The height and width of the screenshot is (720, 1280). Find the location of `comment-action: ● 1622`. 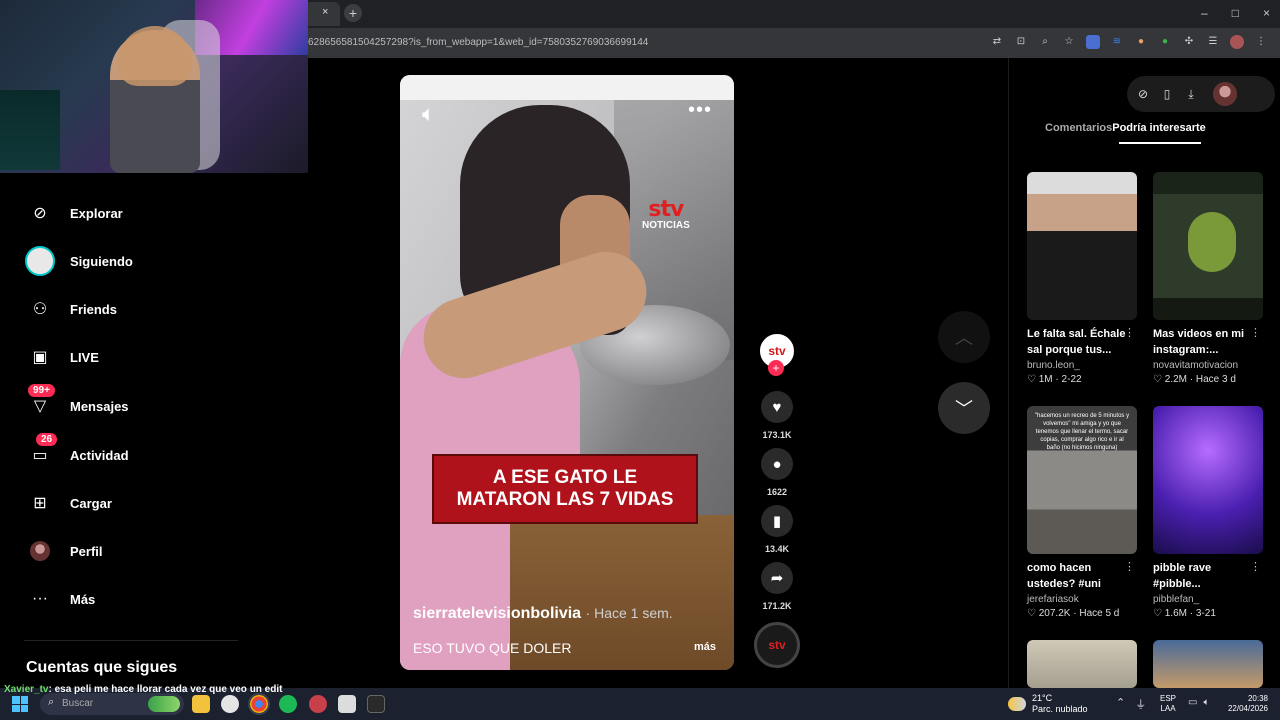

comment-action: ● 1622 is located at coordinates (777, 472).